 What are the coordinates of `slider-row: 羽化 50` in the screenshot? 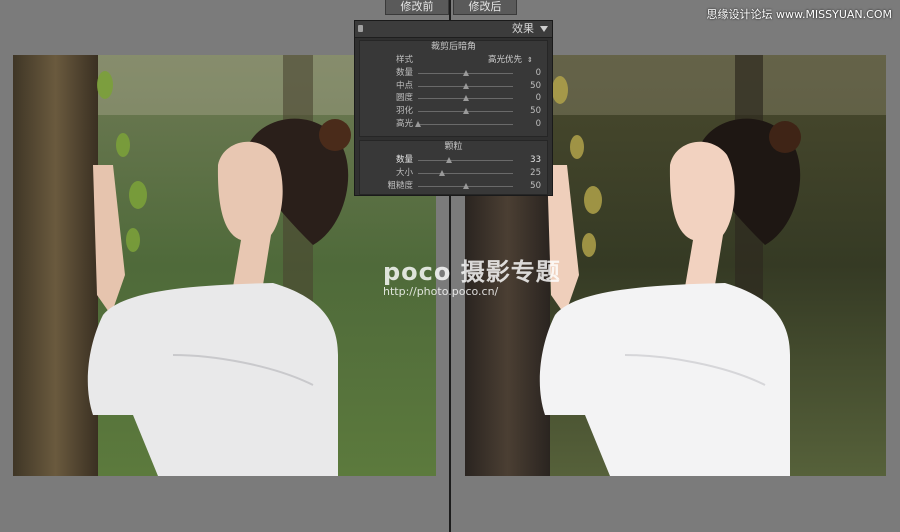 It's located at (453, 111).